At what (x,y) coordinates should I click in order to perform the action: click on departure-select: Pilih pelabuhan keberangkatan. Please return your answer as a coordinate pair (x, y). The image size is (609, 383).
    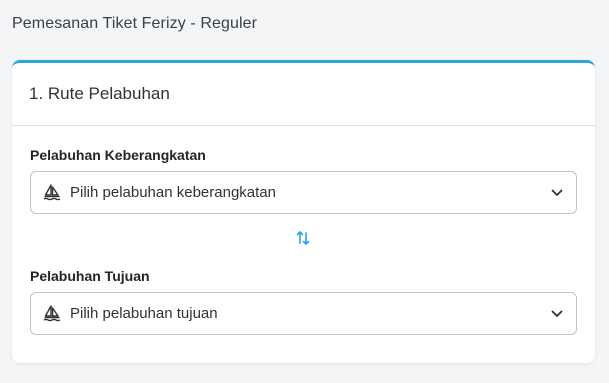
    Looking at the image, I should click on (303, 192).